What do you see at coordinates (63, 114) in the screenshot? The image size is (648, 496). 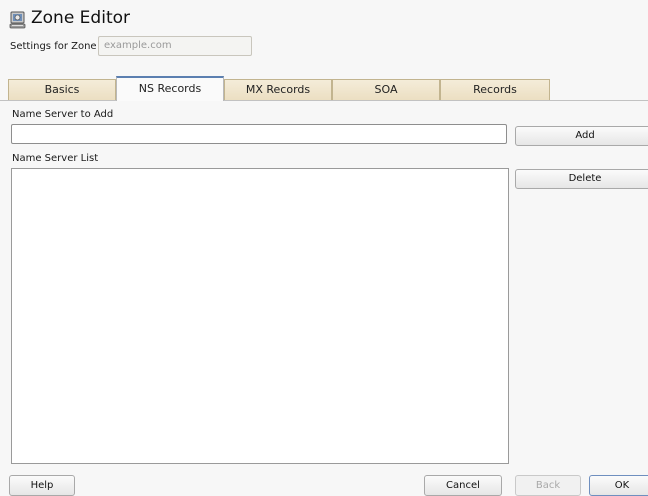 I see `name-server-to-add-label: Name Server to Add` at bounding box center [63, 114].